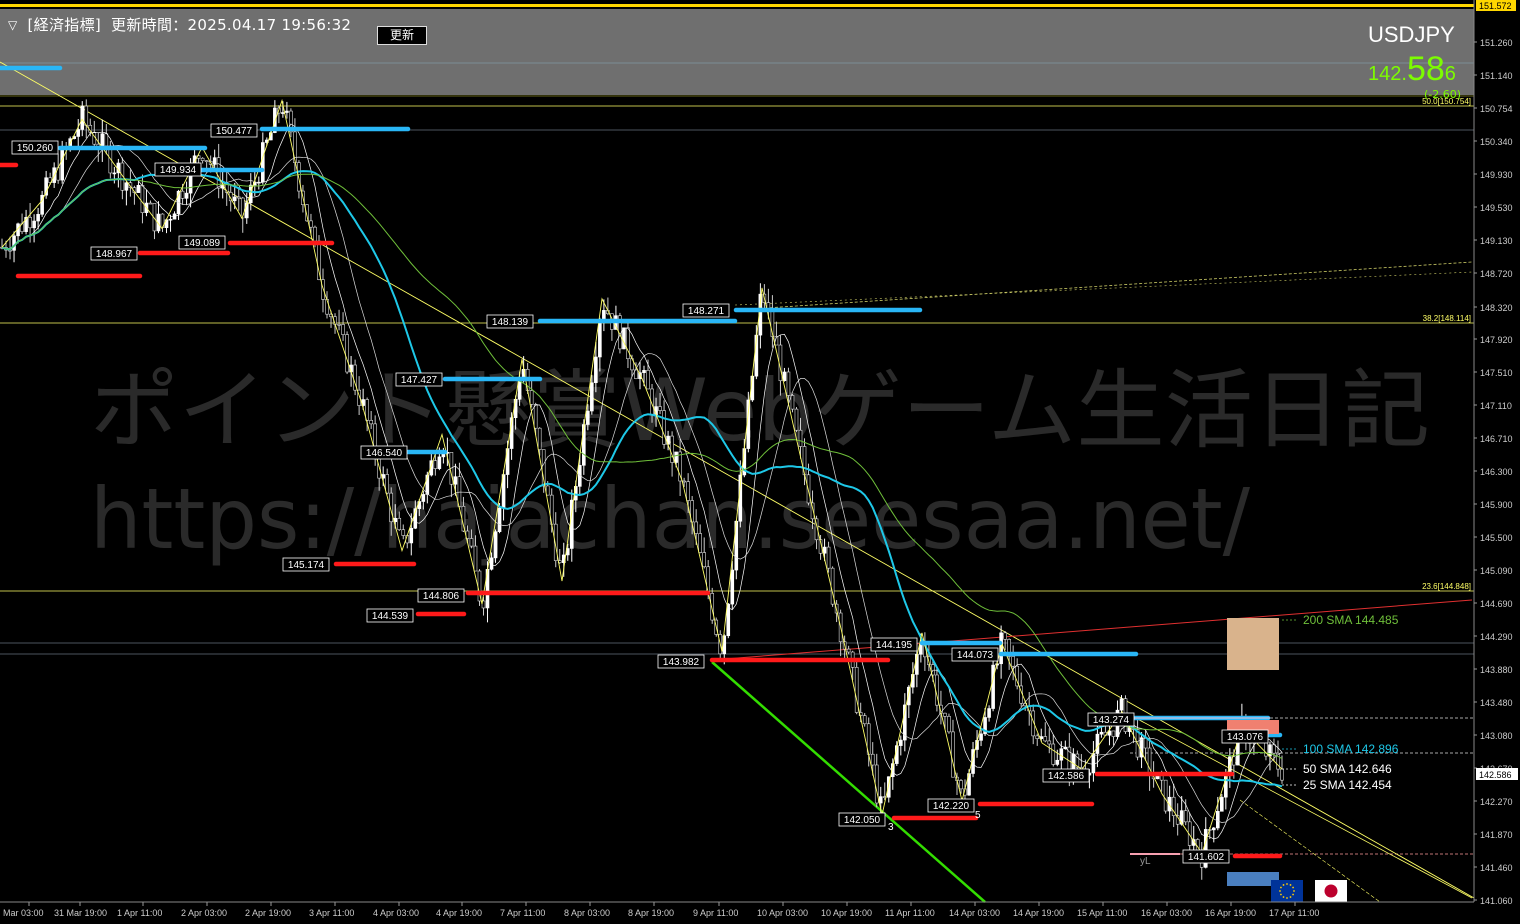 This screenshot has width=1520, height=924. I want to click on swing-label: 149.934, so click(178, 170).